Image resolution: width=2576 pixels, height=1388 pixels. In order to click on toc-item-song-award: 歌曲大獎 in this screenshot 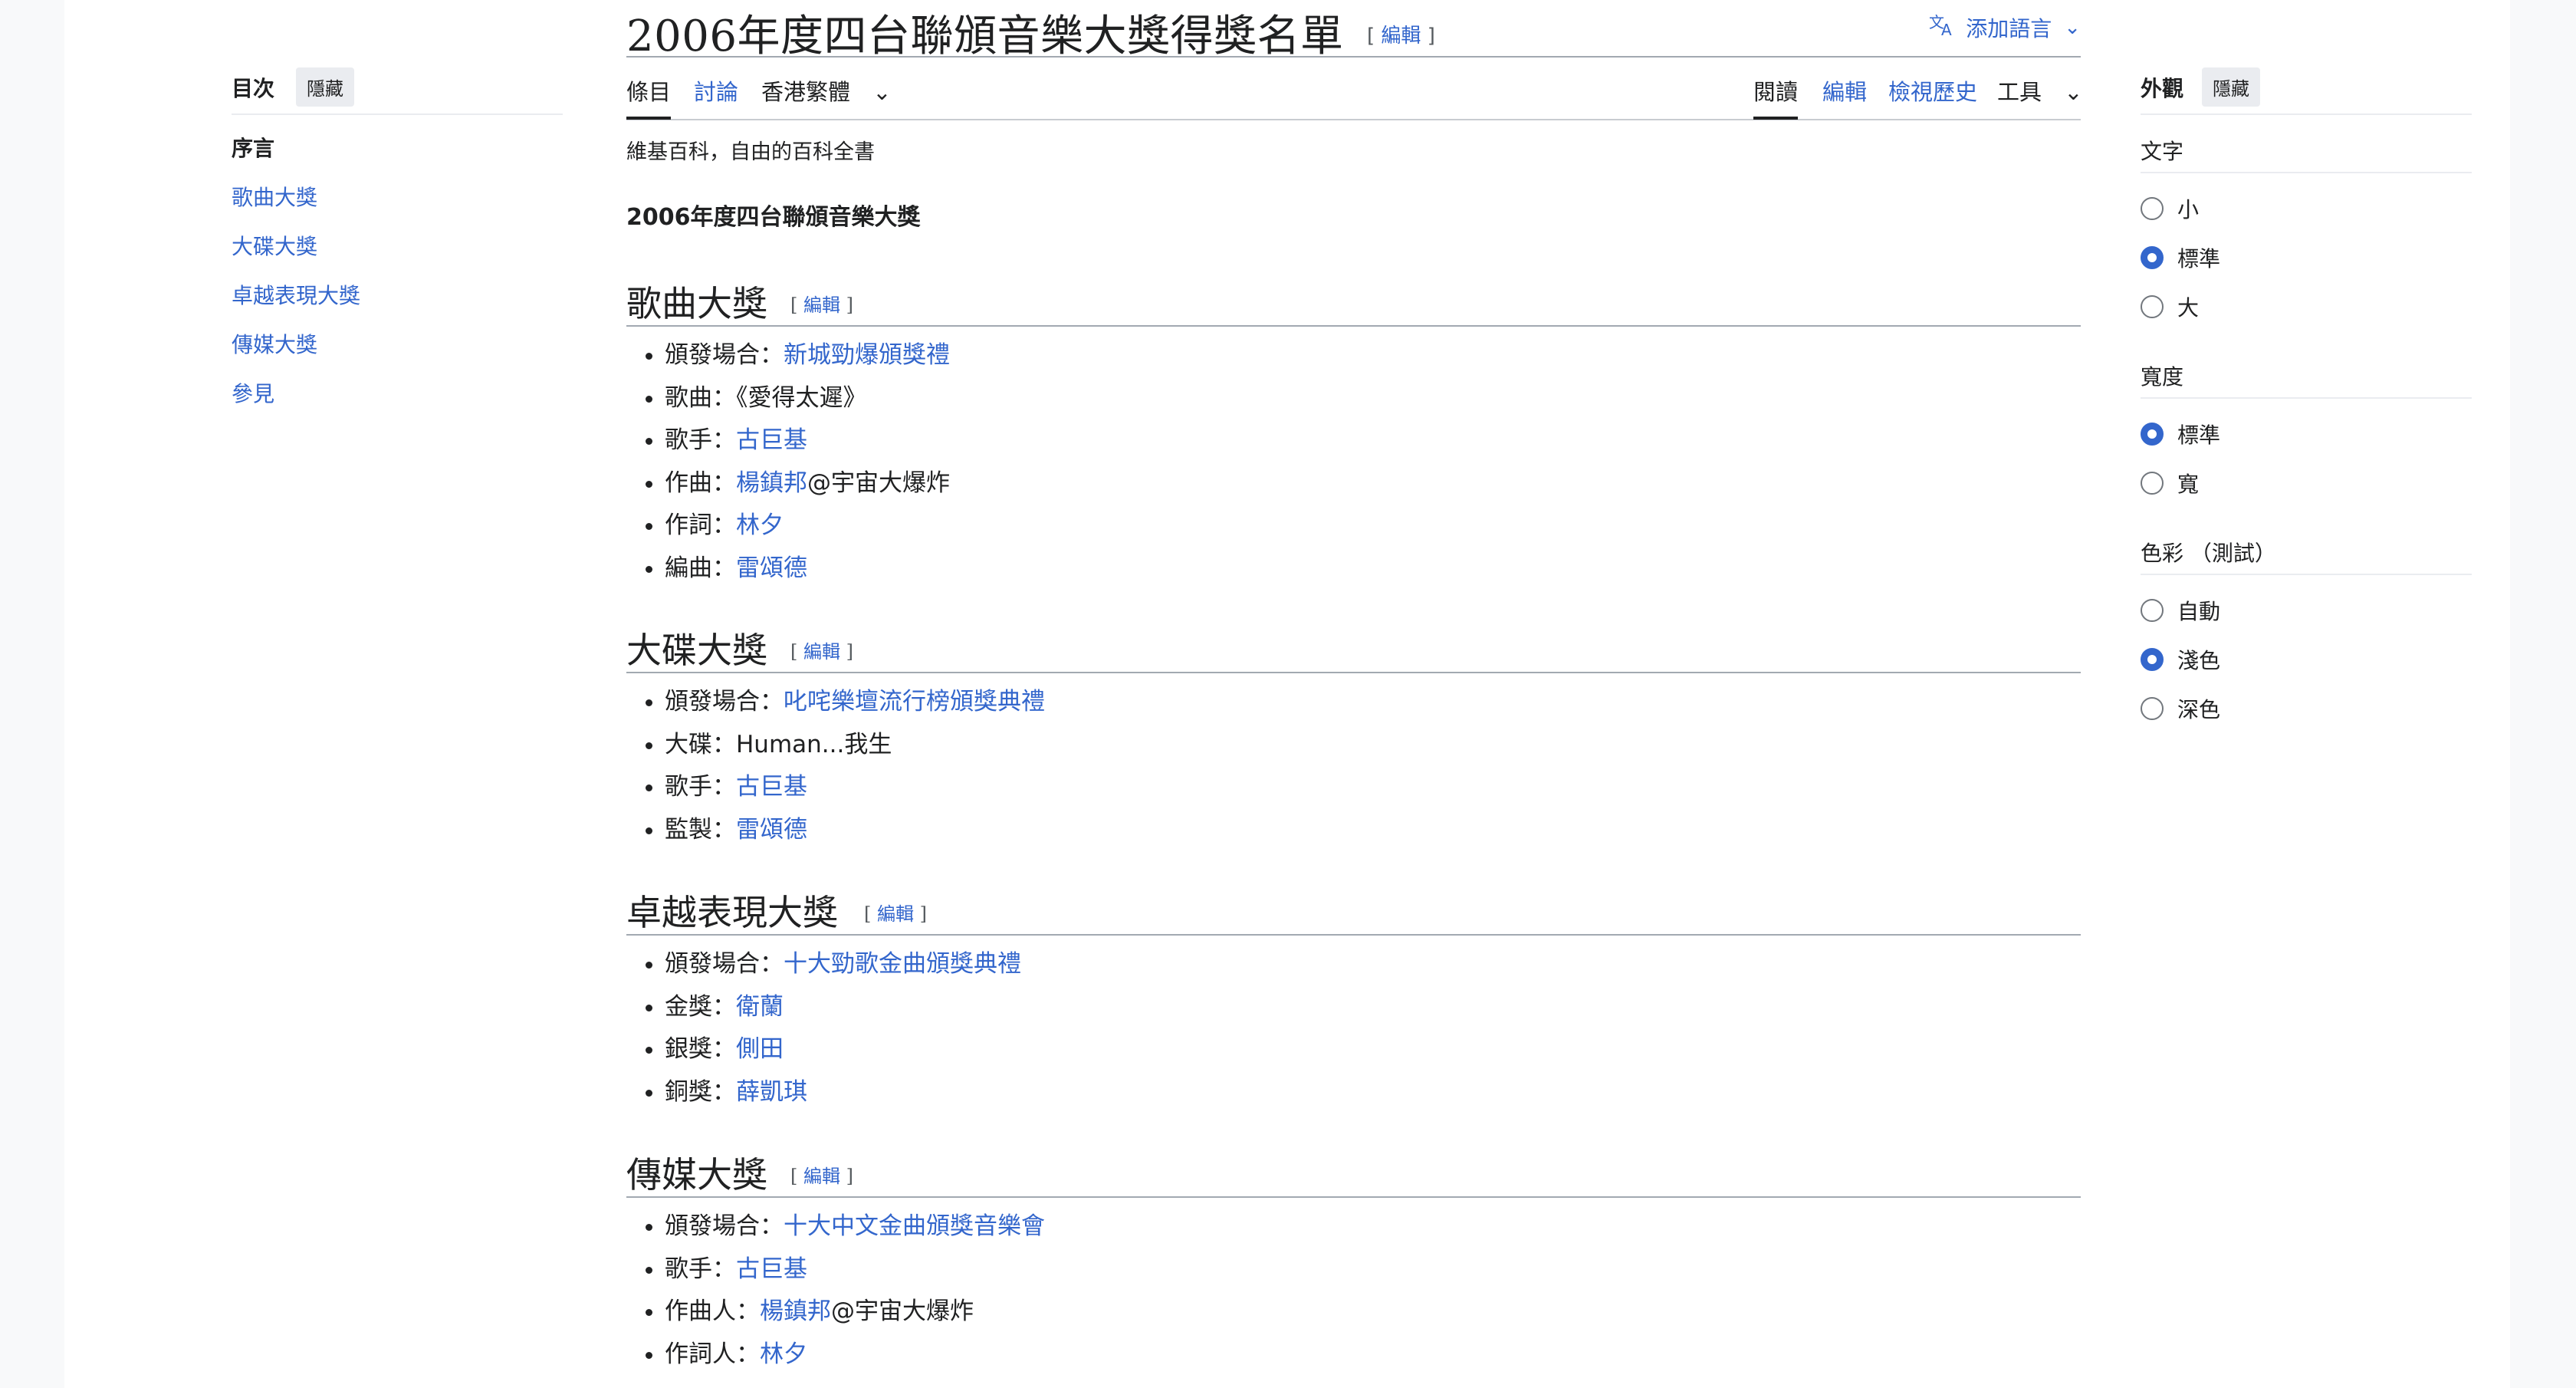, I will do `click(398, 197)`.